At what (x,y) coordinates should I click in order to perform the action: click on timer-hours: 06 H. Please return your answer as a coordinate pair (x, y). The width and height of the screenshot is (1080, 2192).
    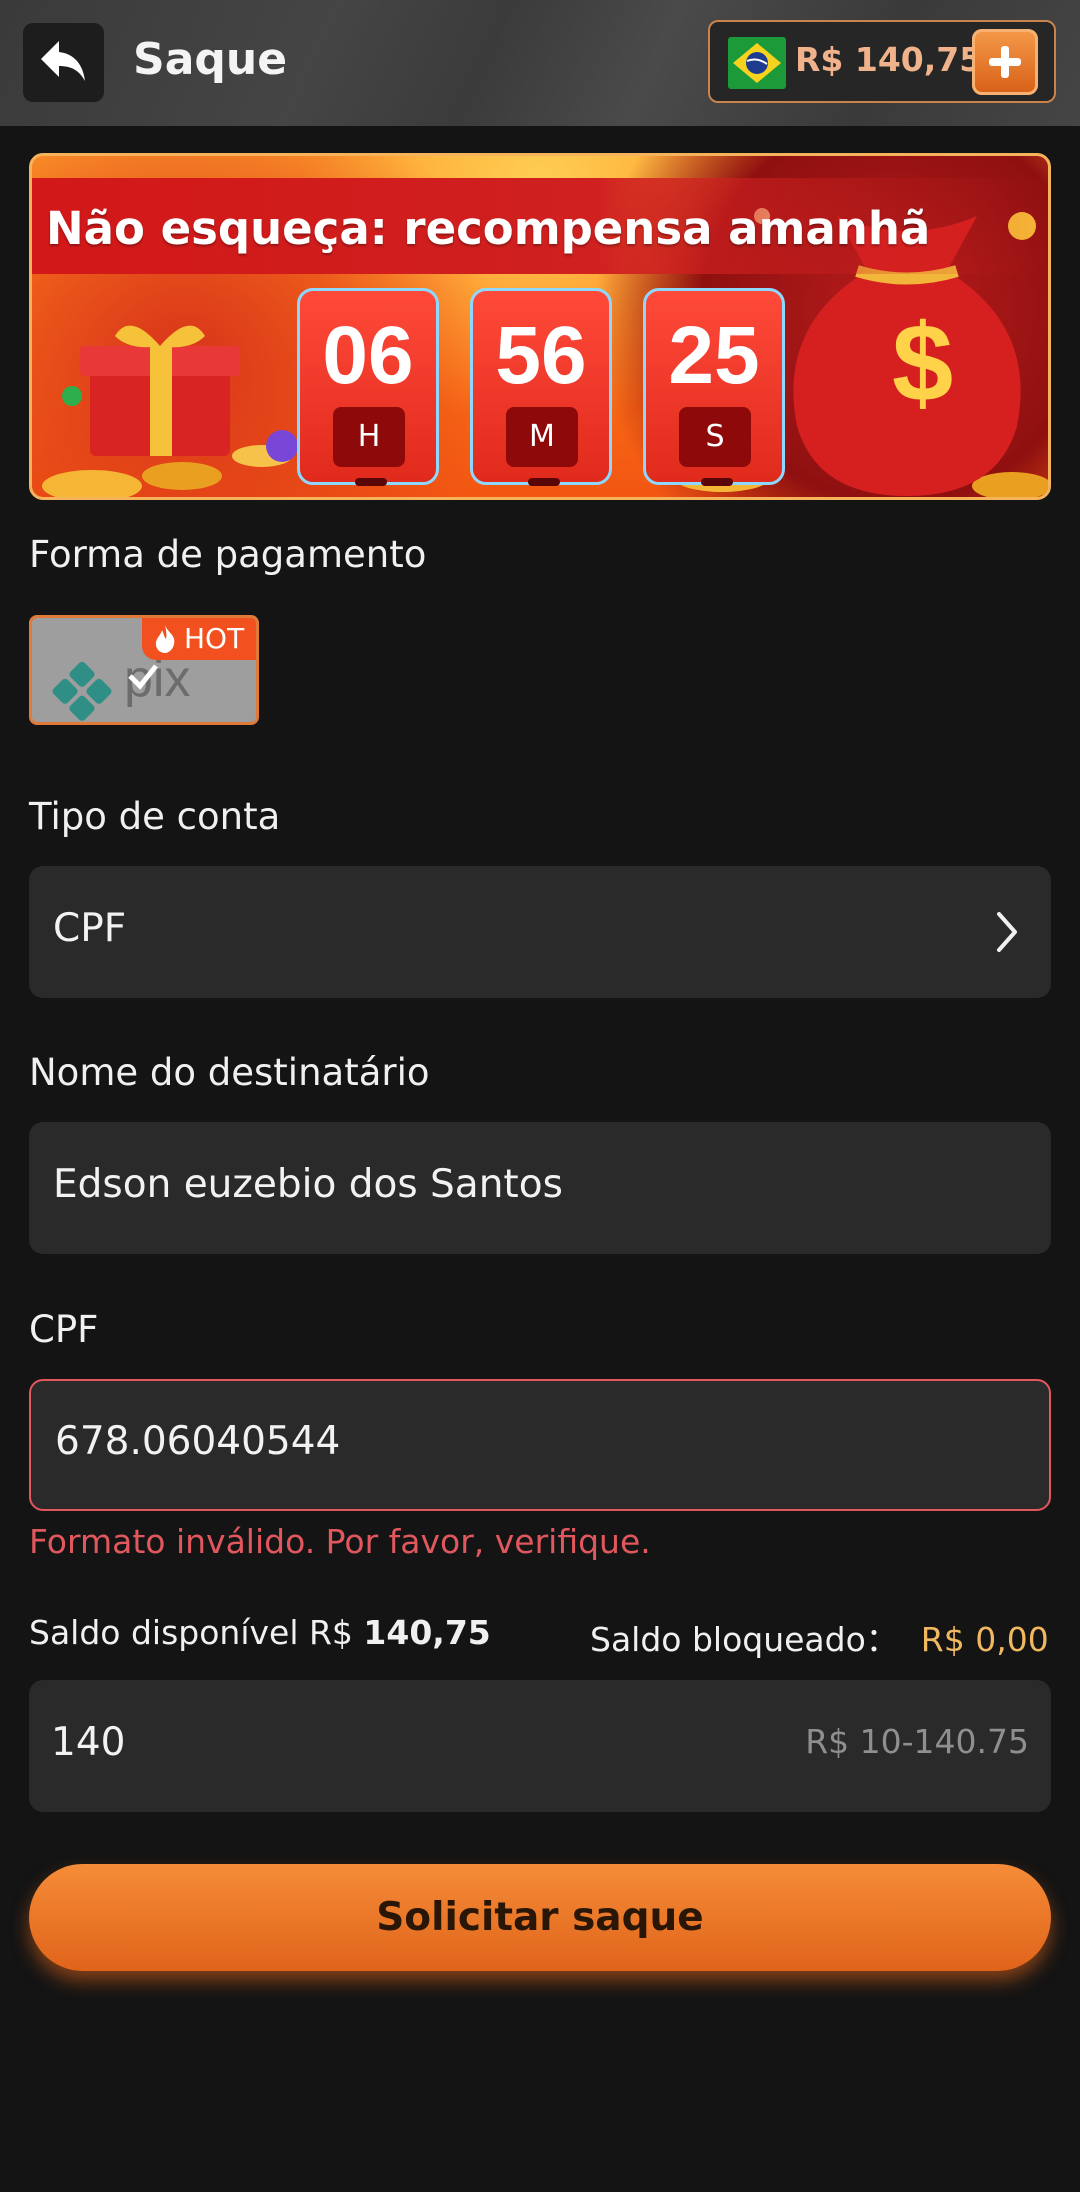
    Looking at the image, I should click on (368, 387).